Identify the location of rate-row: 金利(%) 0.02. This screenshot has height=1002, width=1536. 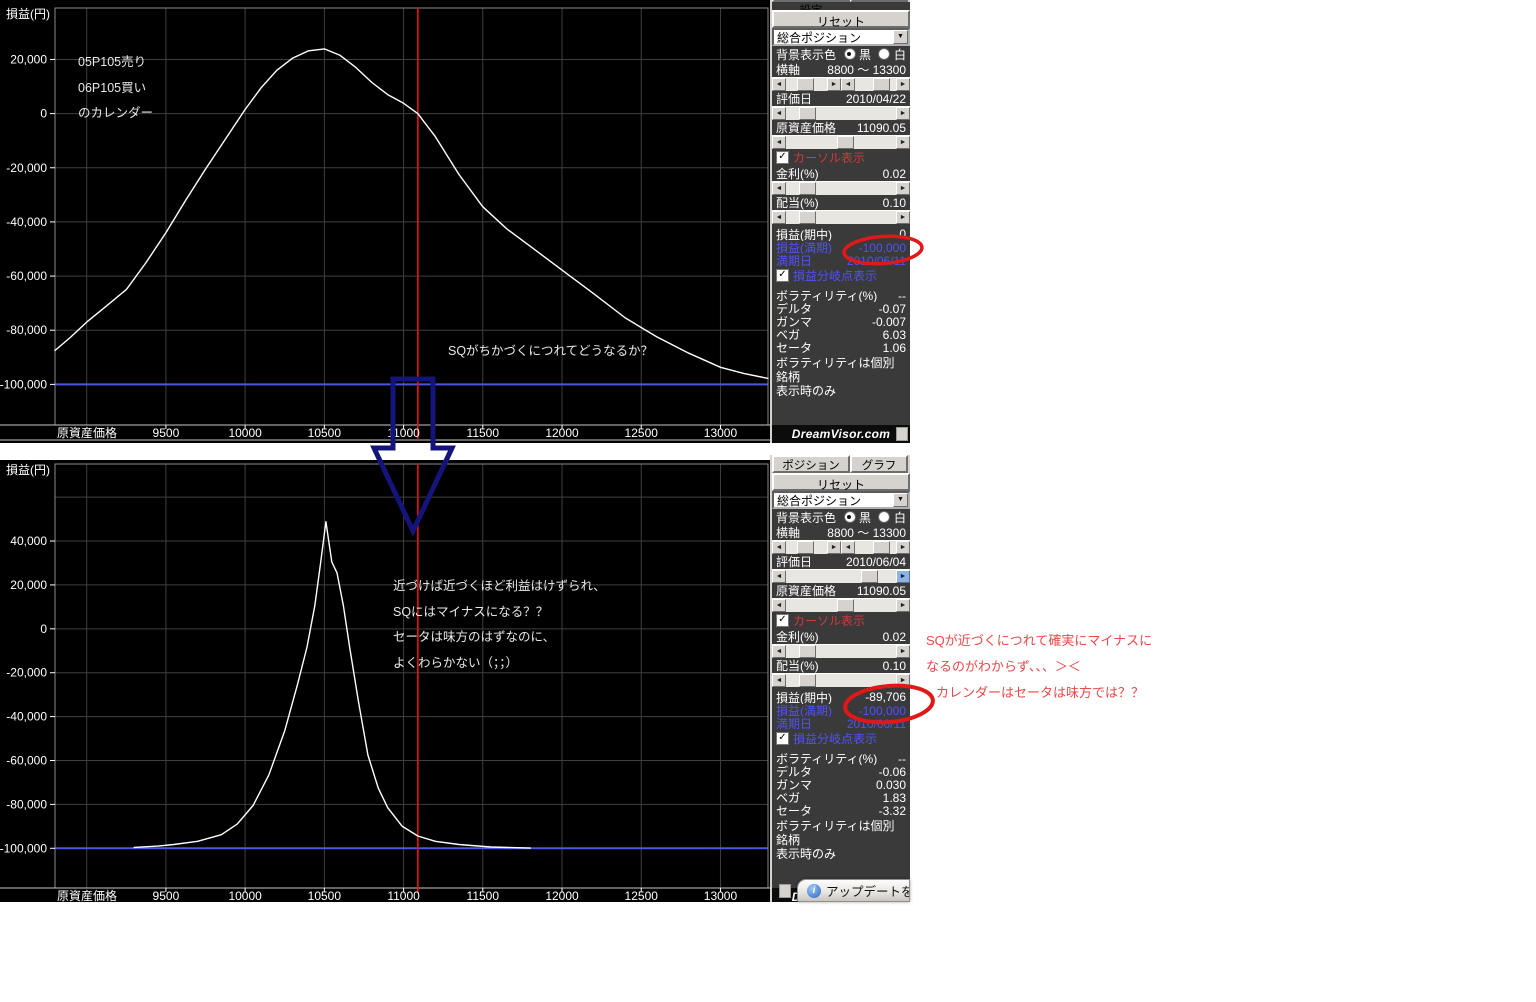
(841, 636).